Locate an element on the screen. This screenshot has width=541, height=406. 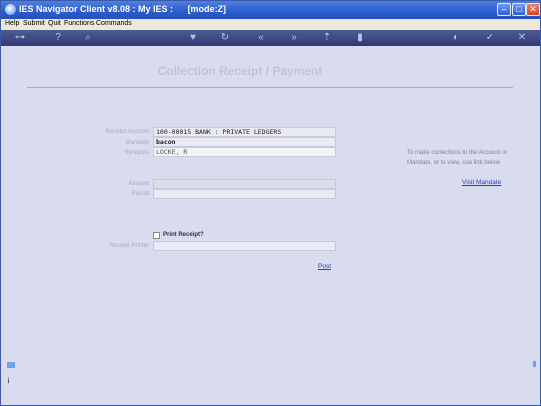
refresh-icon: ↻ is located at coordinates (225, 38).